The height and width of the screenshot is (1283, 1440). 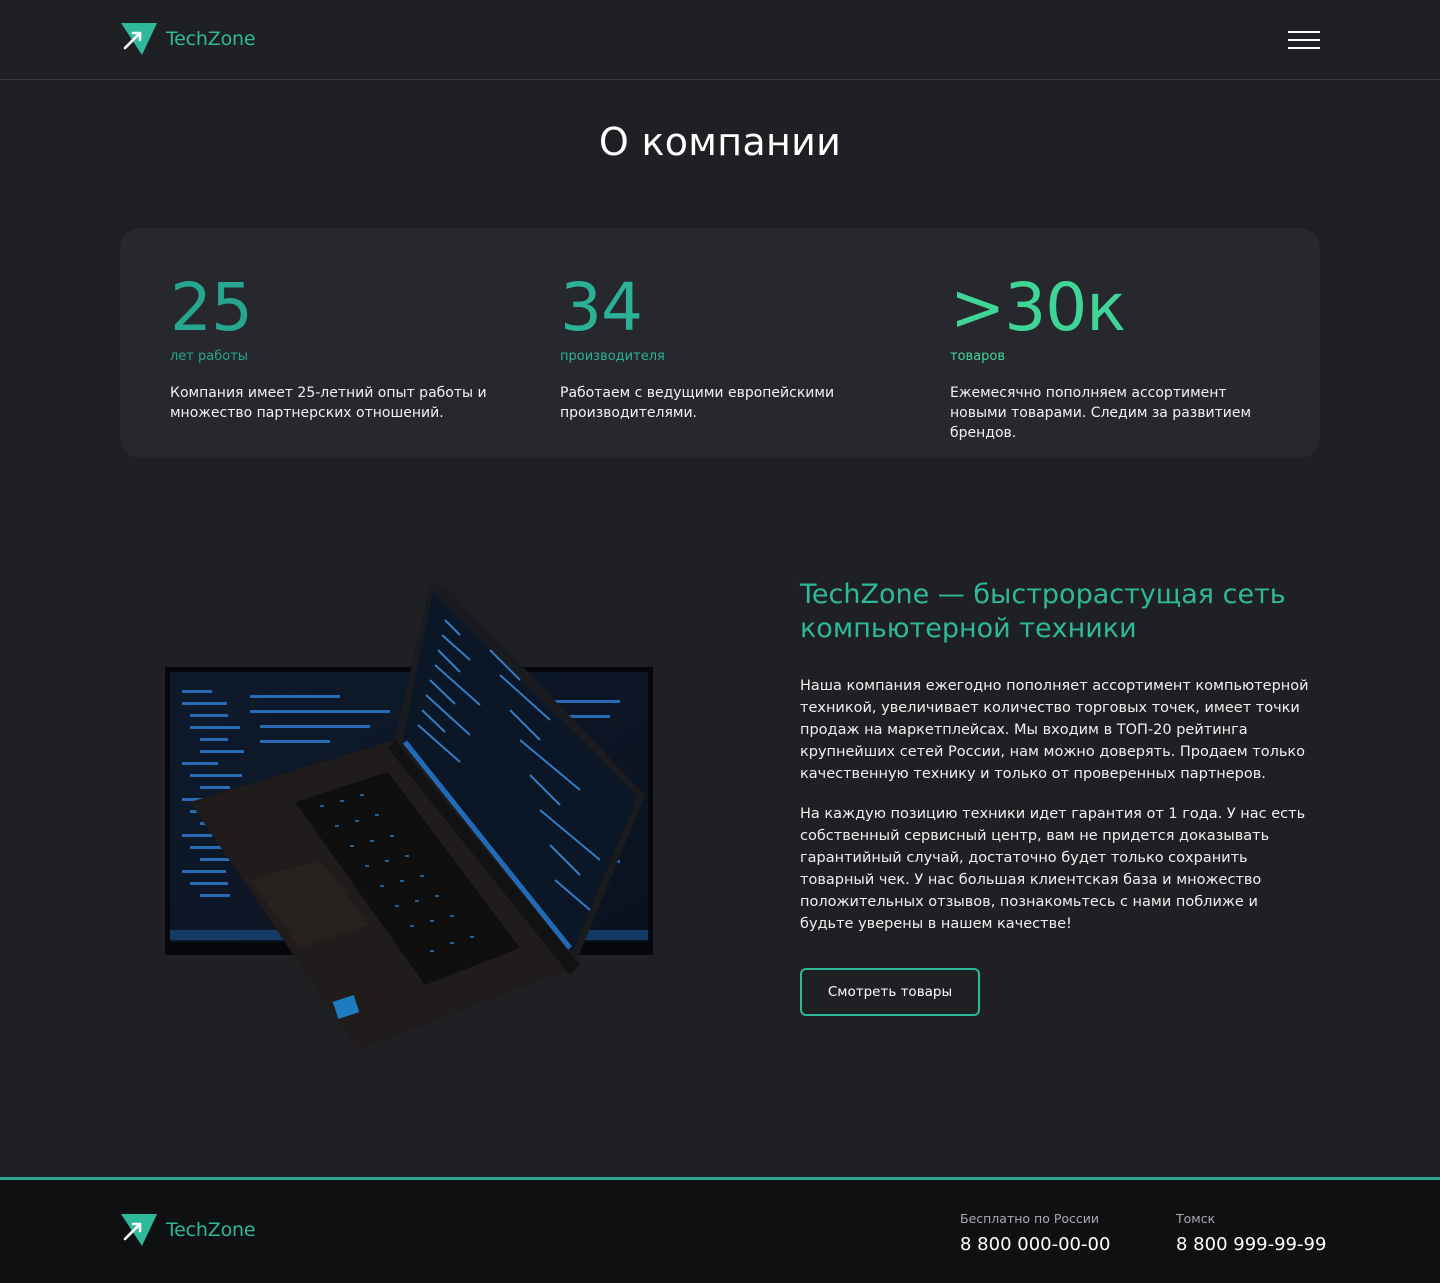 What do you see at coordinates (720, 40) in the screenshot?
I see `site-header: TechZone` at bounding box center [720, 40].